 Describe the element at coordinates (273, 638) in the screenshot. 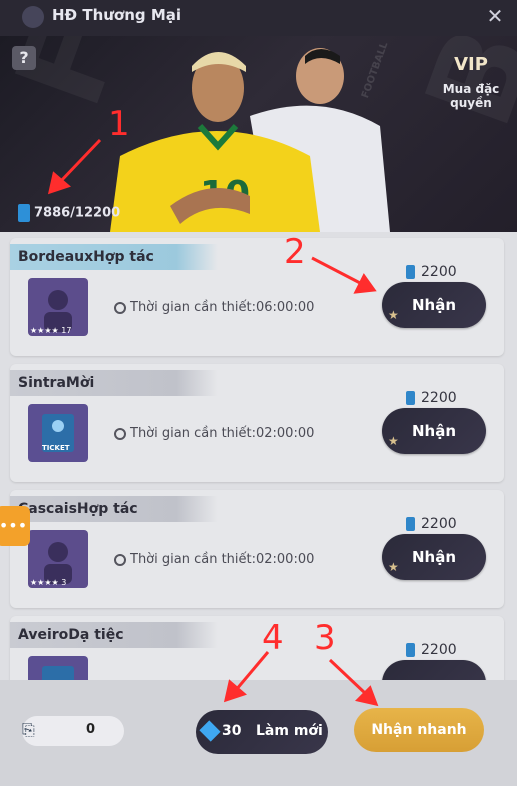

I see `annotation-label: 4` at that location.